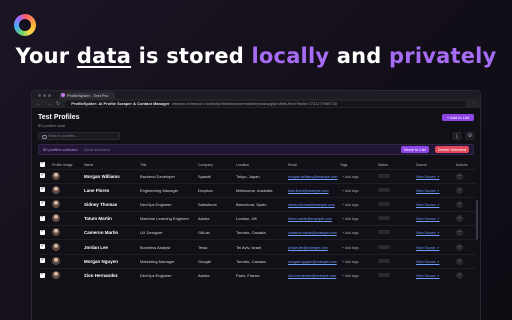 Image resolution: width=512 pixels, height=320 pixels. I want to click on actions-cell: ⋯, so click(465, 275).